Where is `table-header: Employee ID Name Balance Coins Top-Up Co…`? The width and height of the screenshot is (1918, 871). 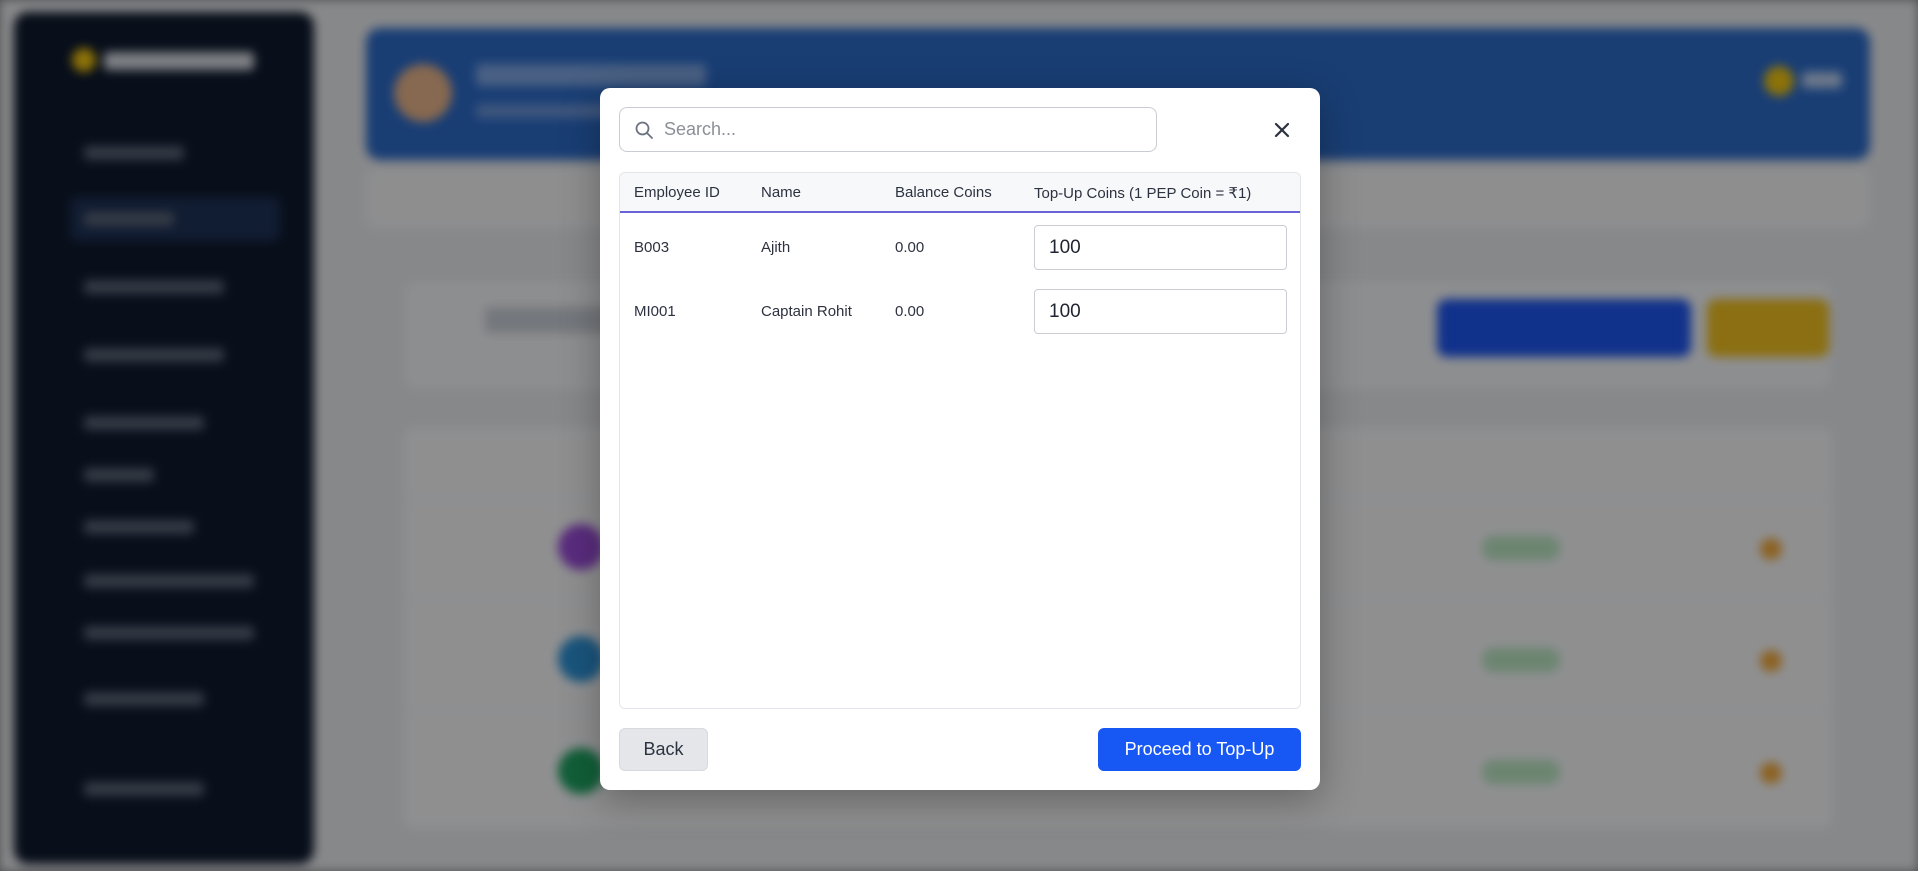
table-header: Employee ID Name Balance Coins Top-Up Co… is located at coordinates (960, 193).